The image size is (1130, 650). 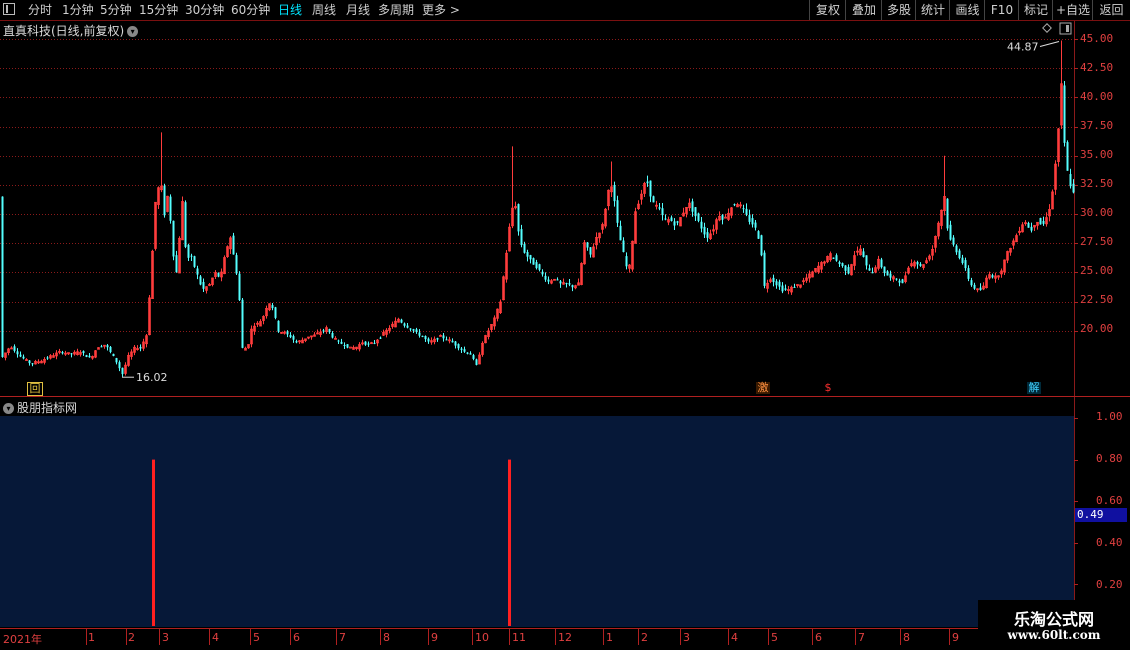 I want to click on indicator-signal-bar, so click(x=153, y=542).